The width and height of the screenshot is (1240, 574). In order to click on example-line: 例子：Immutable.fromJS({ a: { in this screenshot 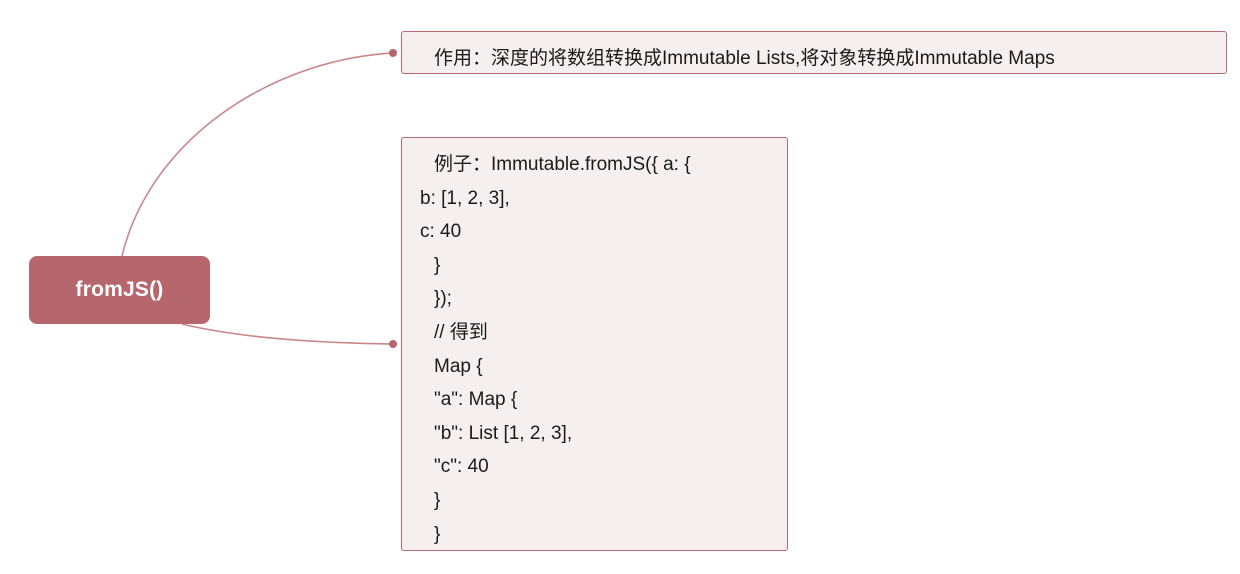, I will do `click(562, 164)`.